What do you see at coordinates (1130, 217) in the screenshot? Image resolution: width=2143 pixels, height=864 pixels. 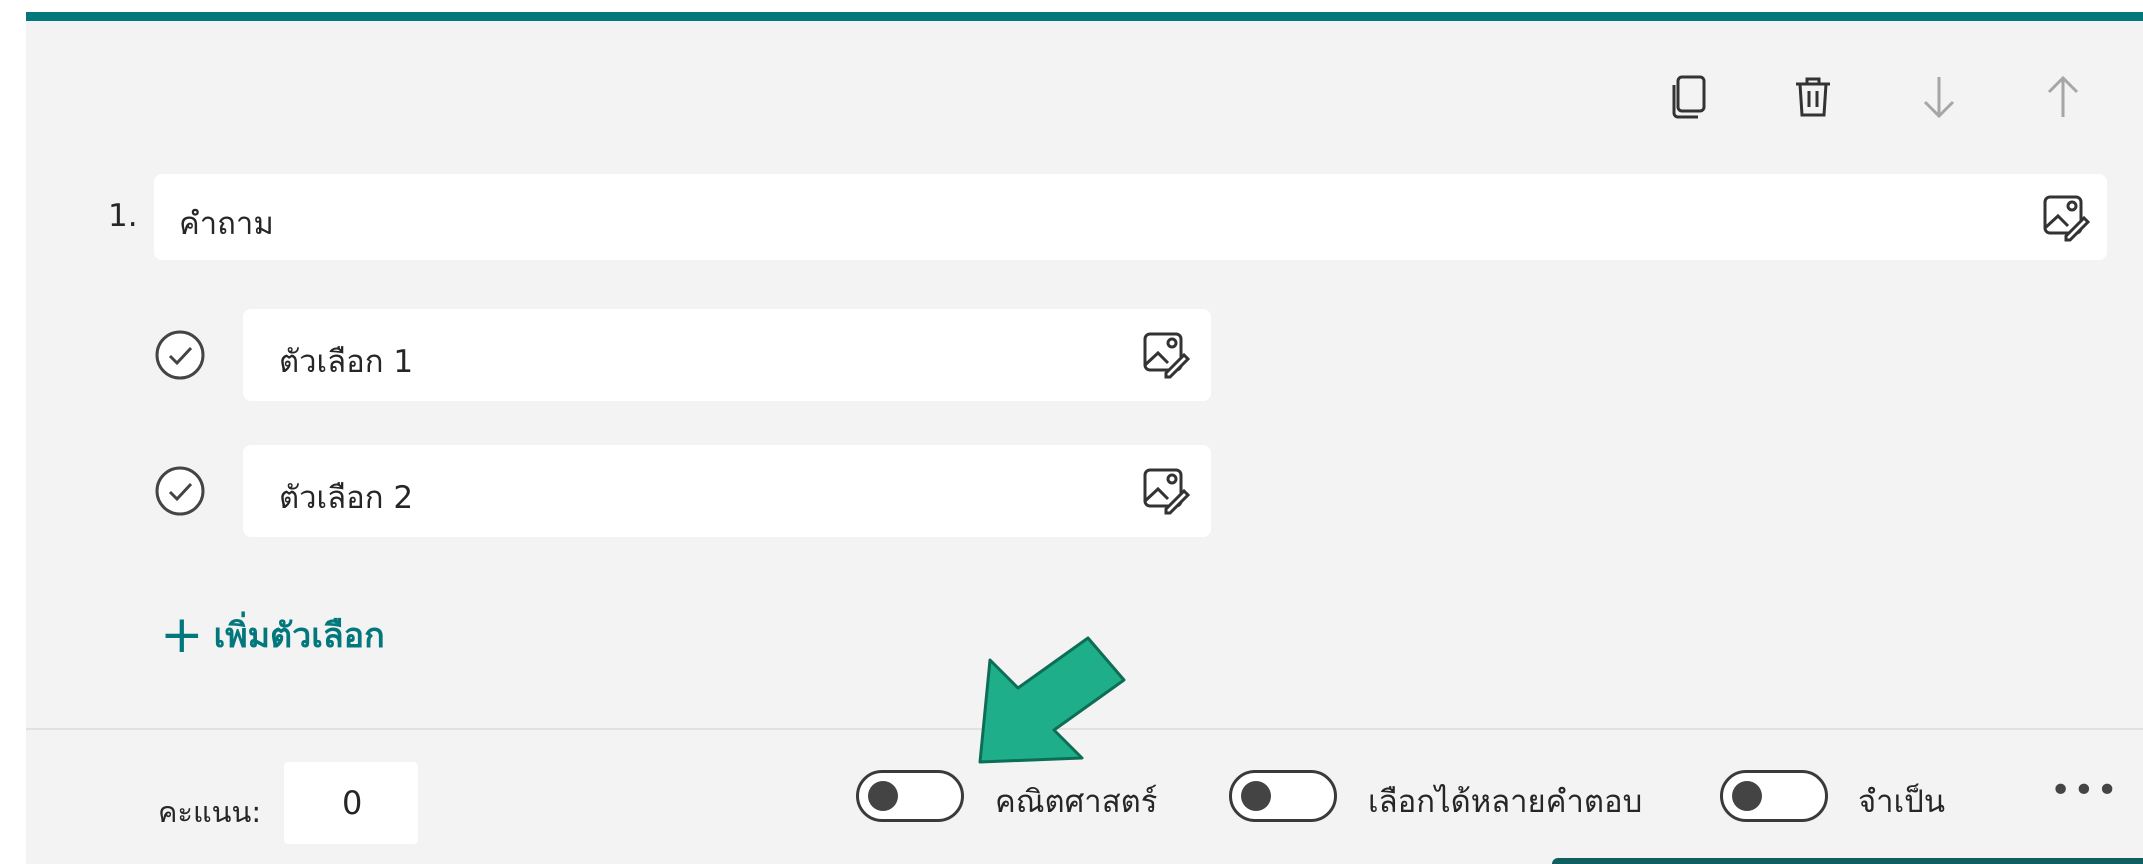 I see `question-input: คำถาม` at bounding box center [1130, 217].